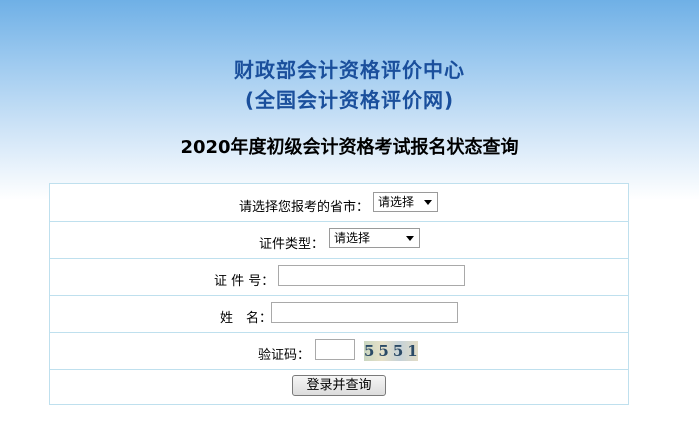 Image resolution: width=699 pixels, height=445 pixels. I want to click on province-label: 请选择您报考的省市：, so click(304, 207).